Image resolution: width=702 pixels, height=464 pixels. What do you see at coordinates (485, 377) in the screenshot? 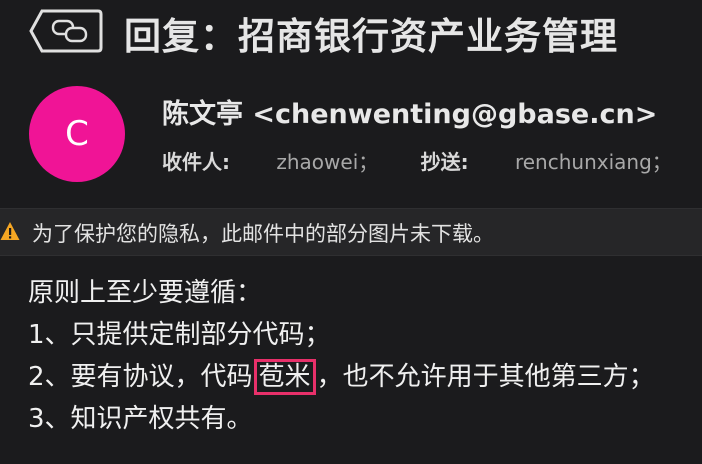
I see `body-text-segment: ，也不允许用于其他第三方；` at bounding box center [485, 377].